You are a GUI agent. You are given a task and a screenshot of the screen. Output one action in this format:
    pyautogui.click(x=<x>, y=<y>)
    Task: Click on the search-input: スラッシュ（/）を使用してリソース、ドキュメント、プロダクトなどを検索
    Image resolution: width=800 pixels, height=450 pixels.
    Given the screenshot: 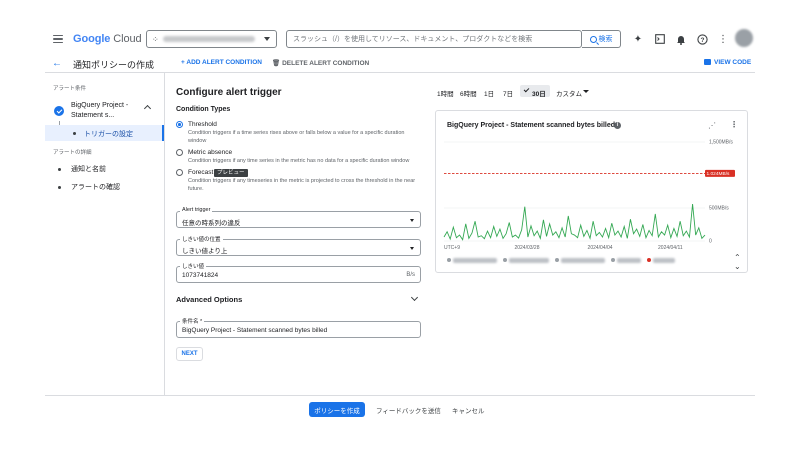 What is the action you would take?
    pyautogui.click(x=434, y=39)
    